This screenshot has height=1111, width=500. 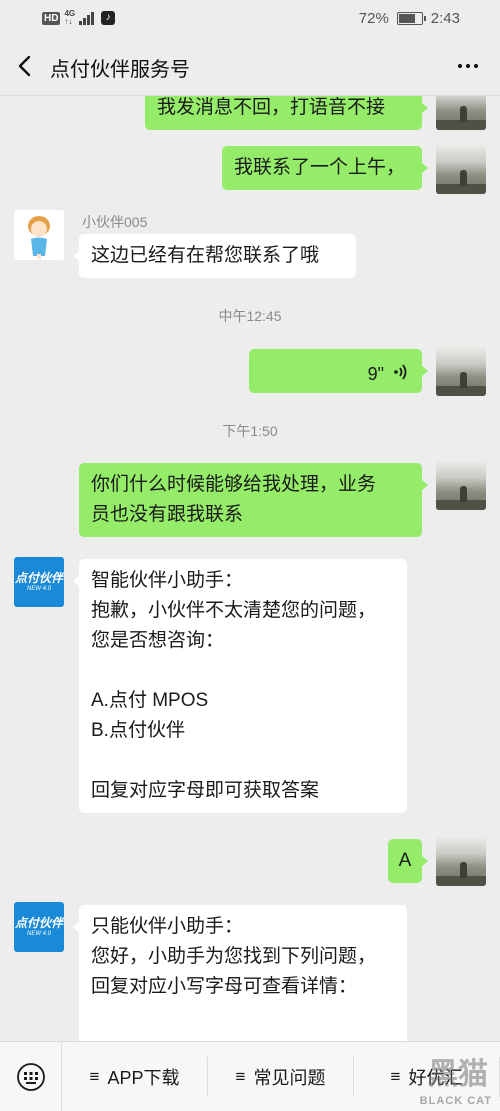 I want to click on message-bubble: 这边已经有在帮您联系了哦, so click(x=214, y=256).